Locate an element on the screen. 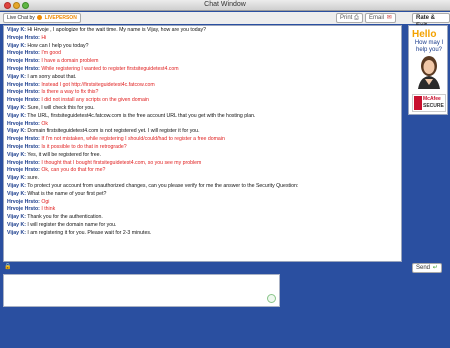  chat-message: Vijay K: How can I help you today? is located at coordinates (202, 47).